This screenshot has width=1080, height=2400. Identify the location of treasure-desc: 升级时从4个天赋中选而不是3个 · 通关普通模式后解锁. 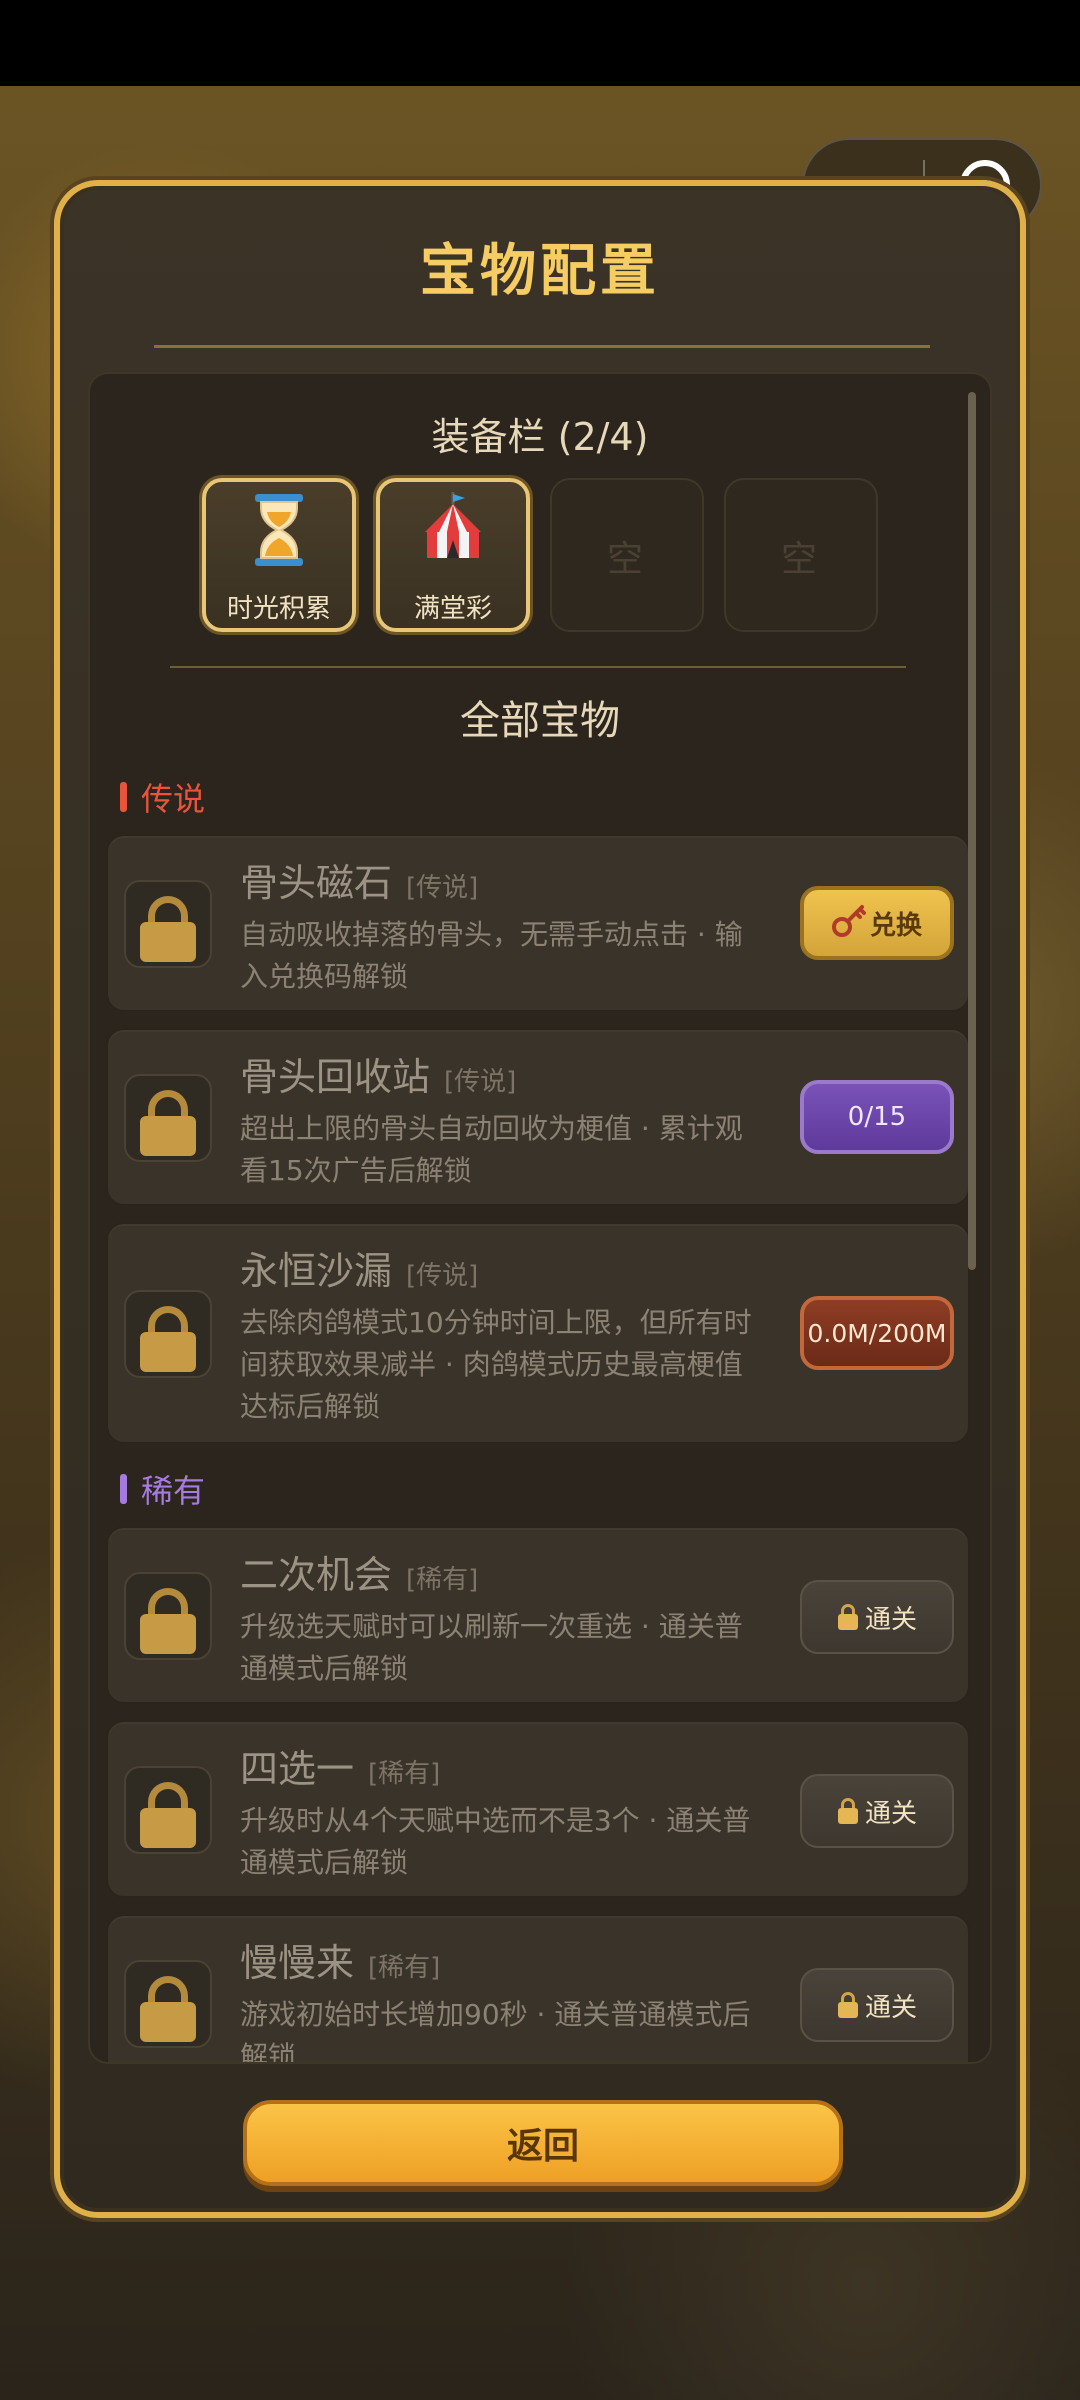
(495, 1841).